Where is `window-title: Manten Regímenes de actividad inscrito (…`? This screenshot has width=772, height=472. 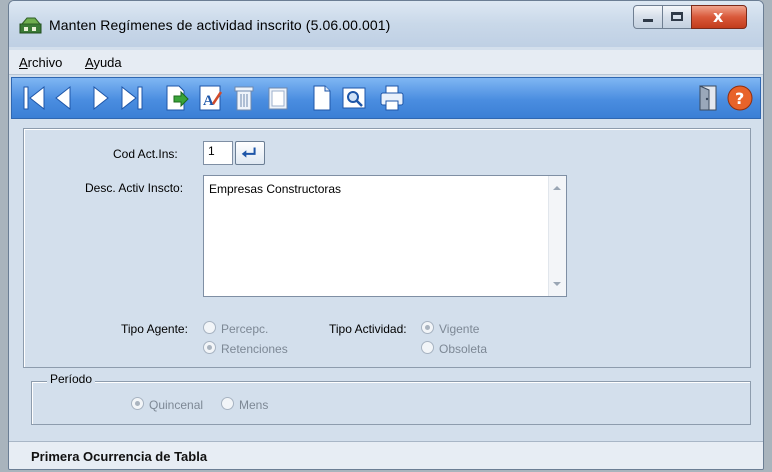
window-title: Manten Regímenes de actividad inscrito (… is located at coordinates (220, 25).